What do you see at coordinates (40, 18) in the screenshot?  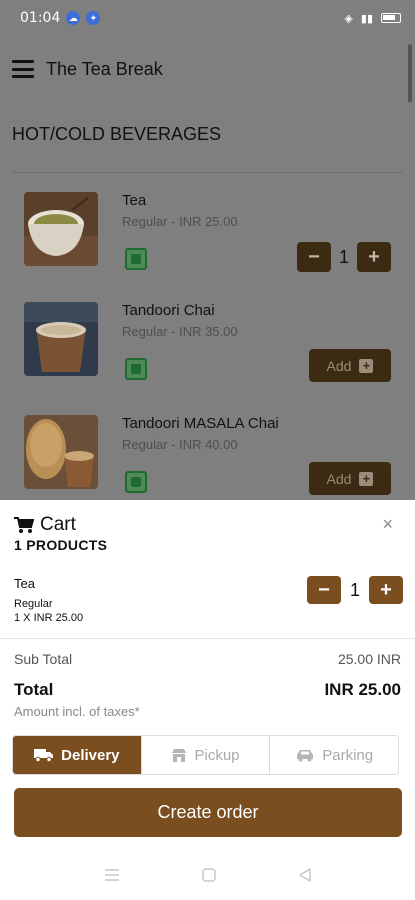 I see `status-time: 01:04` at bounding box center [40, 18].